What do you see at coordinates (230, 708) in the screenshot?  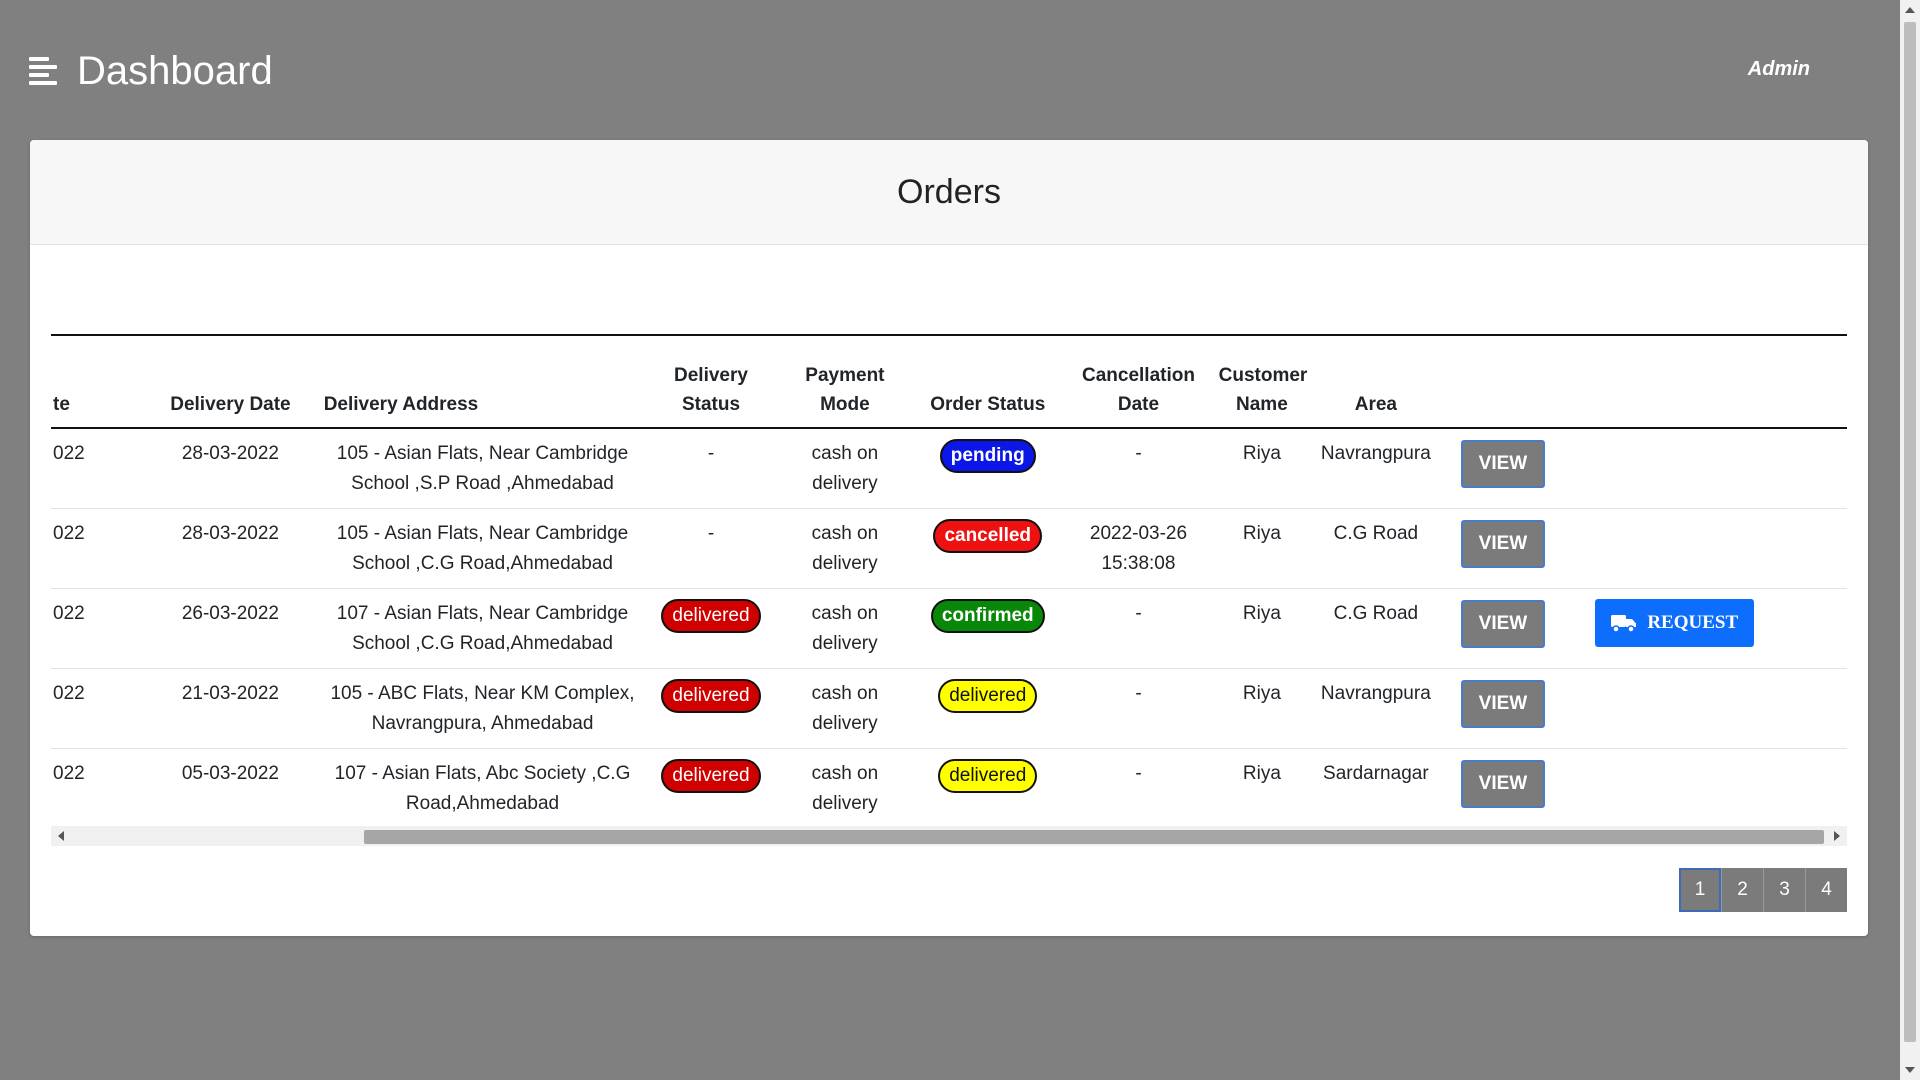 I see `delivery-date-cell: 21-03-2022` at bounding box center [230, 708].